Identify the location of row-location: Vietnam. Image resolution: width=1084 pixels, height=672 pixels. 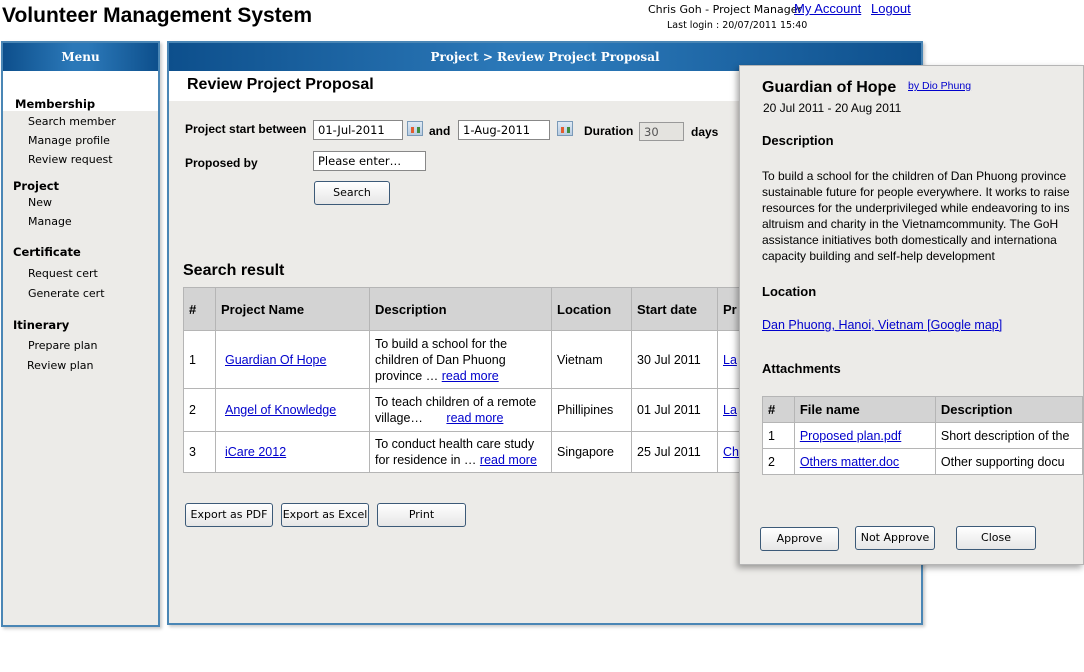
(591, 359).